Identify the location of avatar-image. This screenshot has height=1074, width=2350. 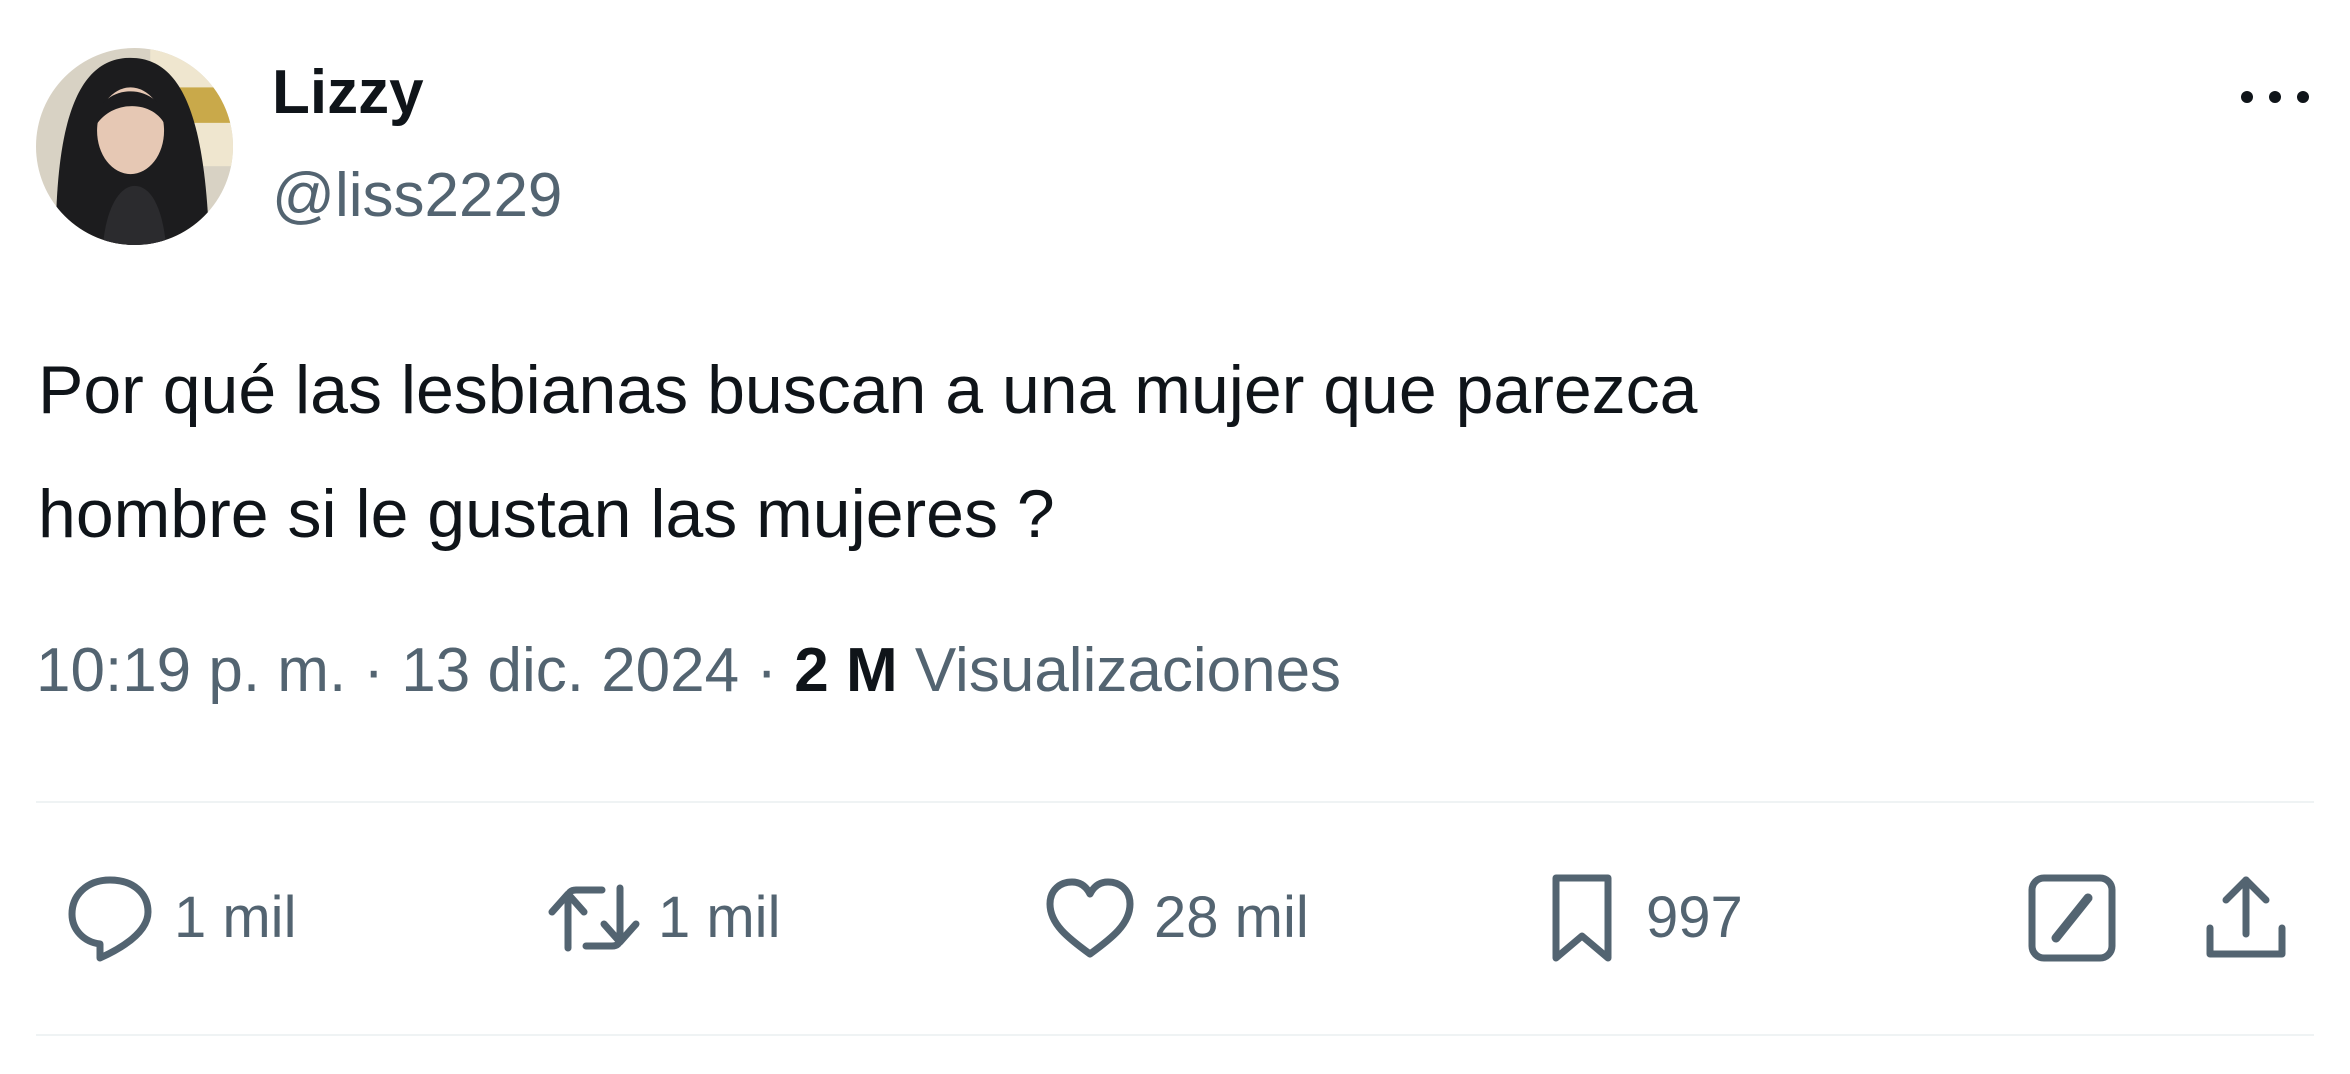
(134, 146).